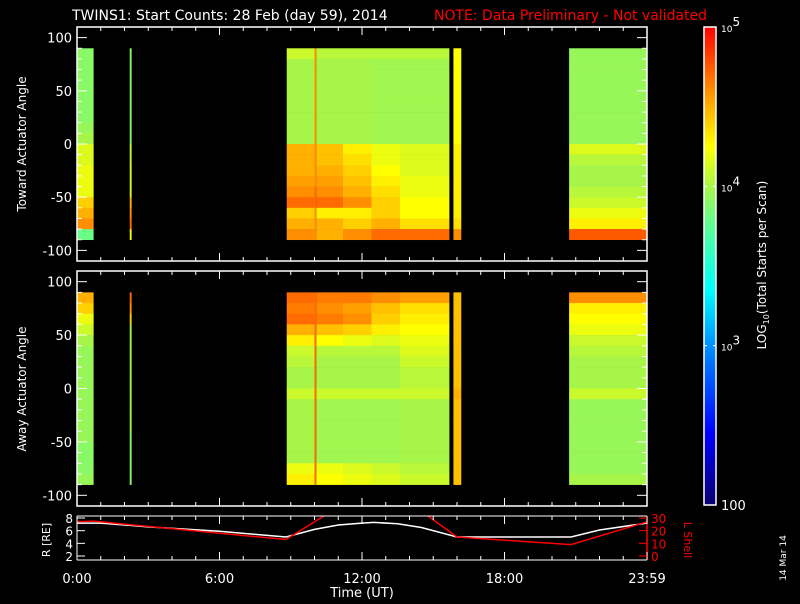  I want to click on x-tick-label: 23:59, so click(646, 579).